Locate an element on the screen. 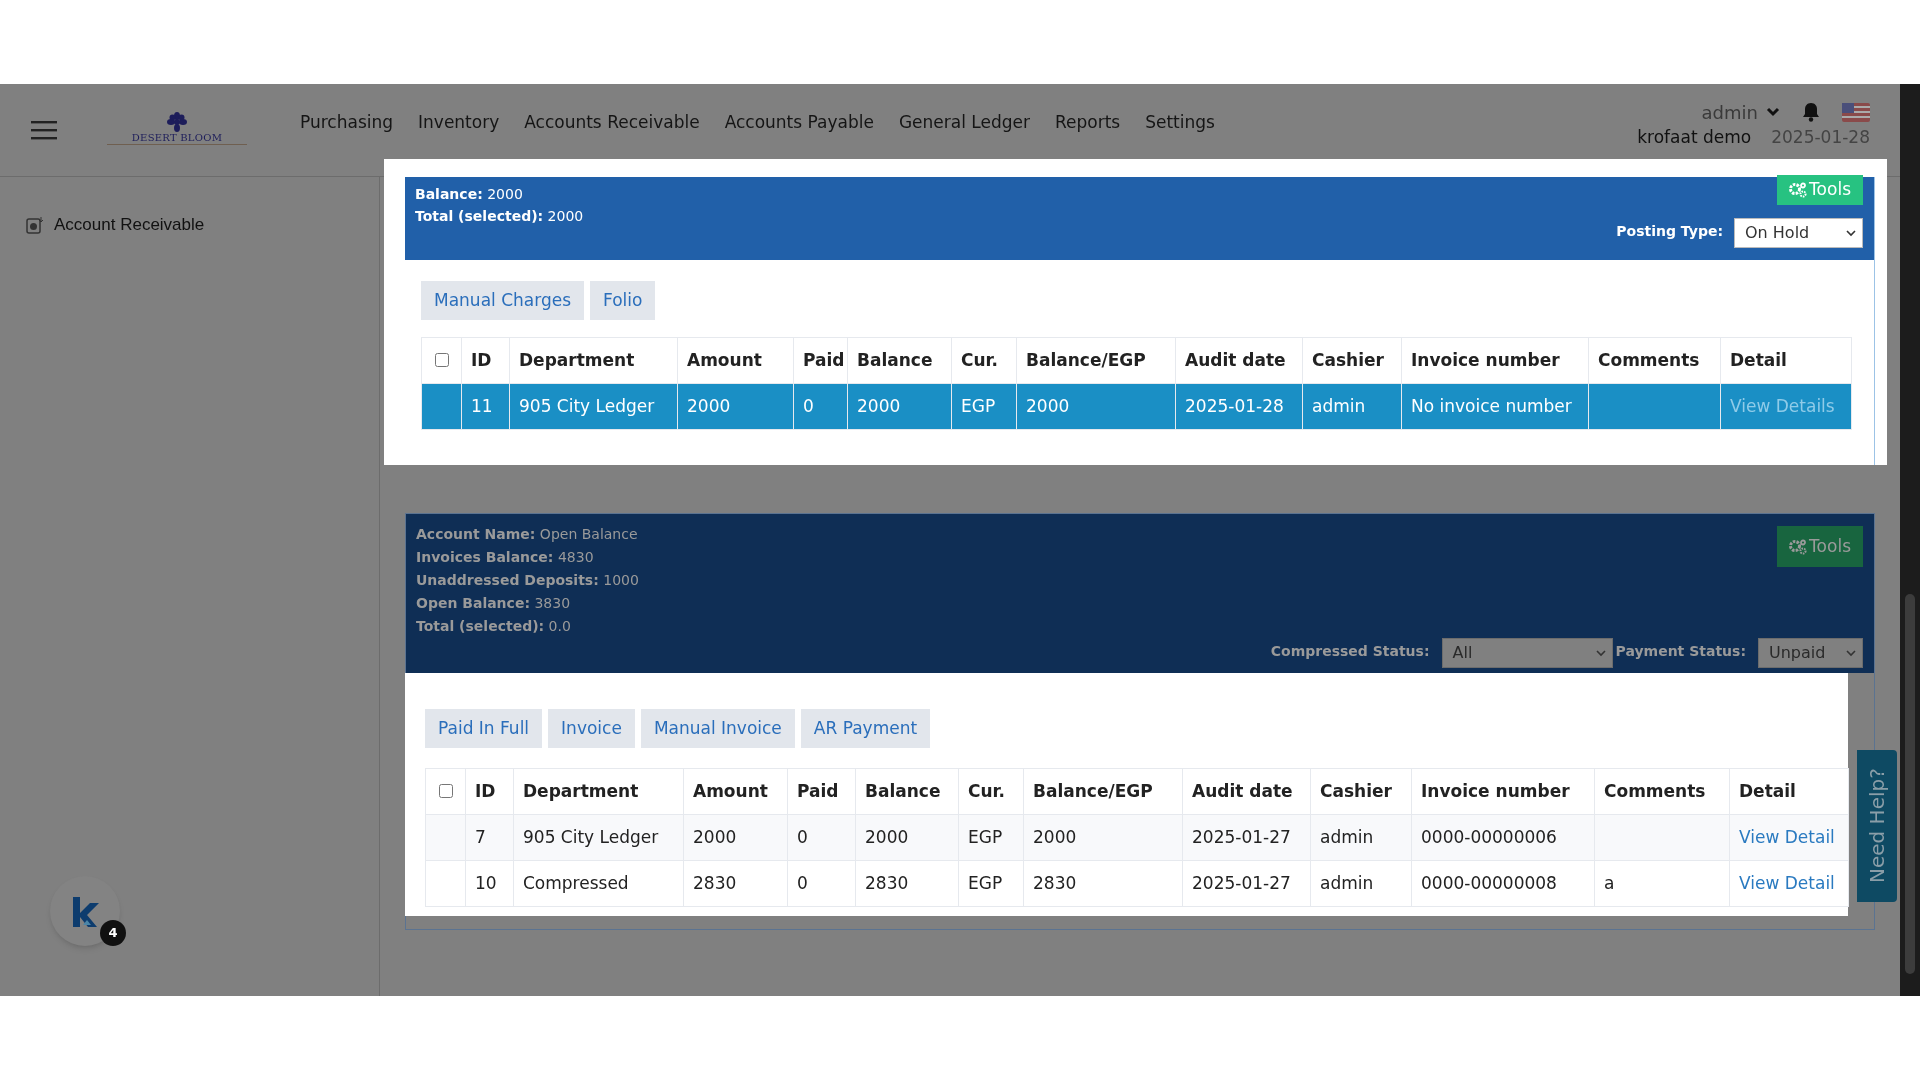  notification-badge: 4 is located at coordinates (113, 933).